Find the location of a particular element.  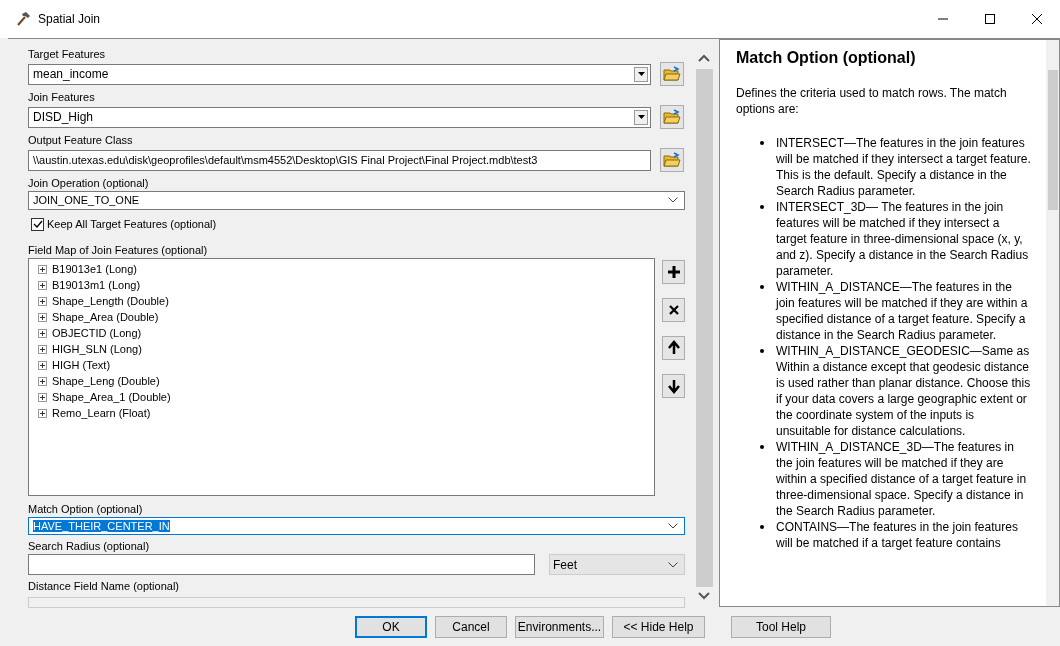

field-label: Match Option (optional) is located at coordinates (86, 509).